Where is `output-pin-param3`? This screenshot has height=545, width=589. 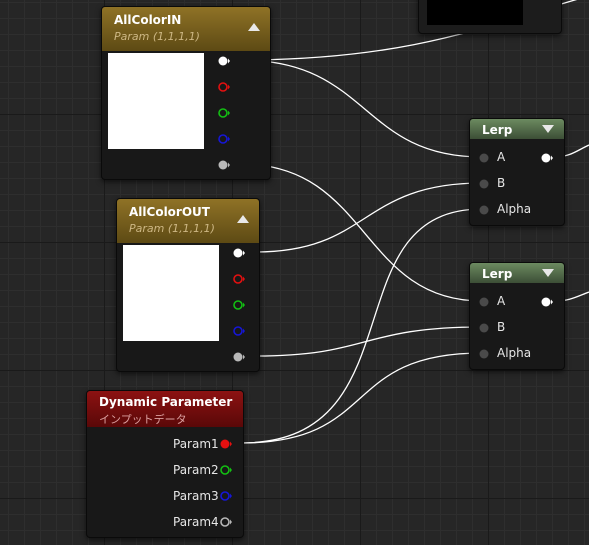 output-pin-param3 is located at coordinates (226, 496).